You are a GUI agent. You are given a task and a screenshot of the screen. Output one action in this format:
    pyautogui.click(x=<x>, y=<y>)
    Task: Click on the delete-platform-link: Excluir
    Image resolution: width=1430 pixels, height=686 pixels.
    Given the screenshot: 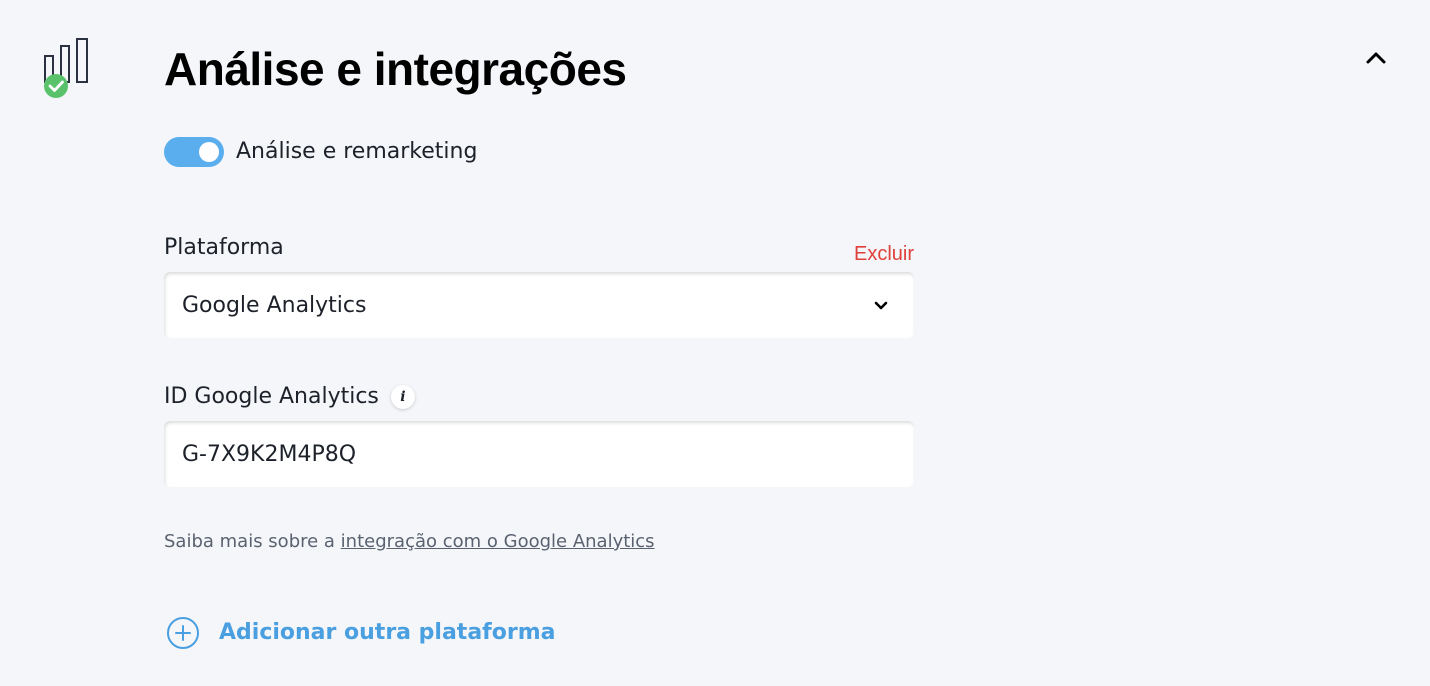 What is the action you would take?
    pyautogui.click(x=883, y=254)
    